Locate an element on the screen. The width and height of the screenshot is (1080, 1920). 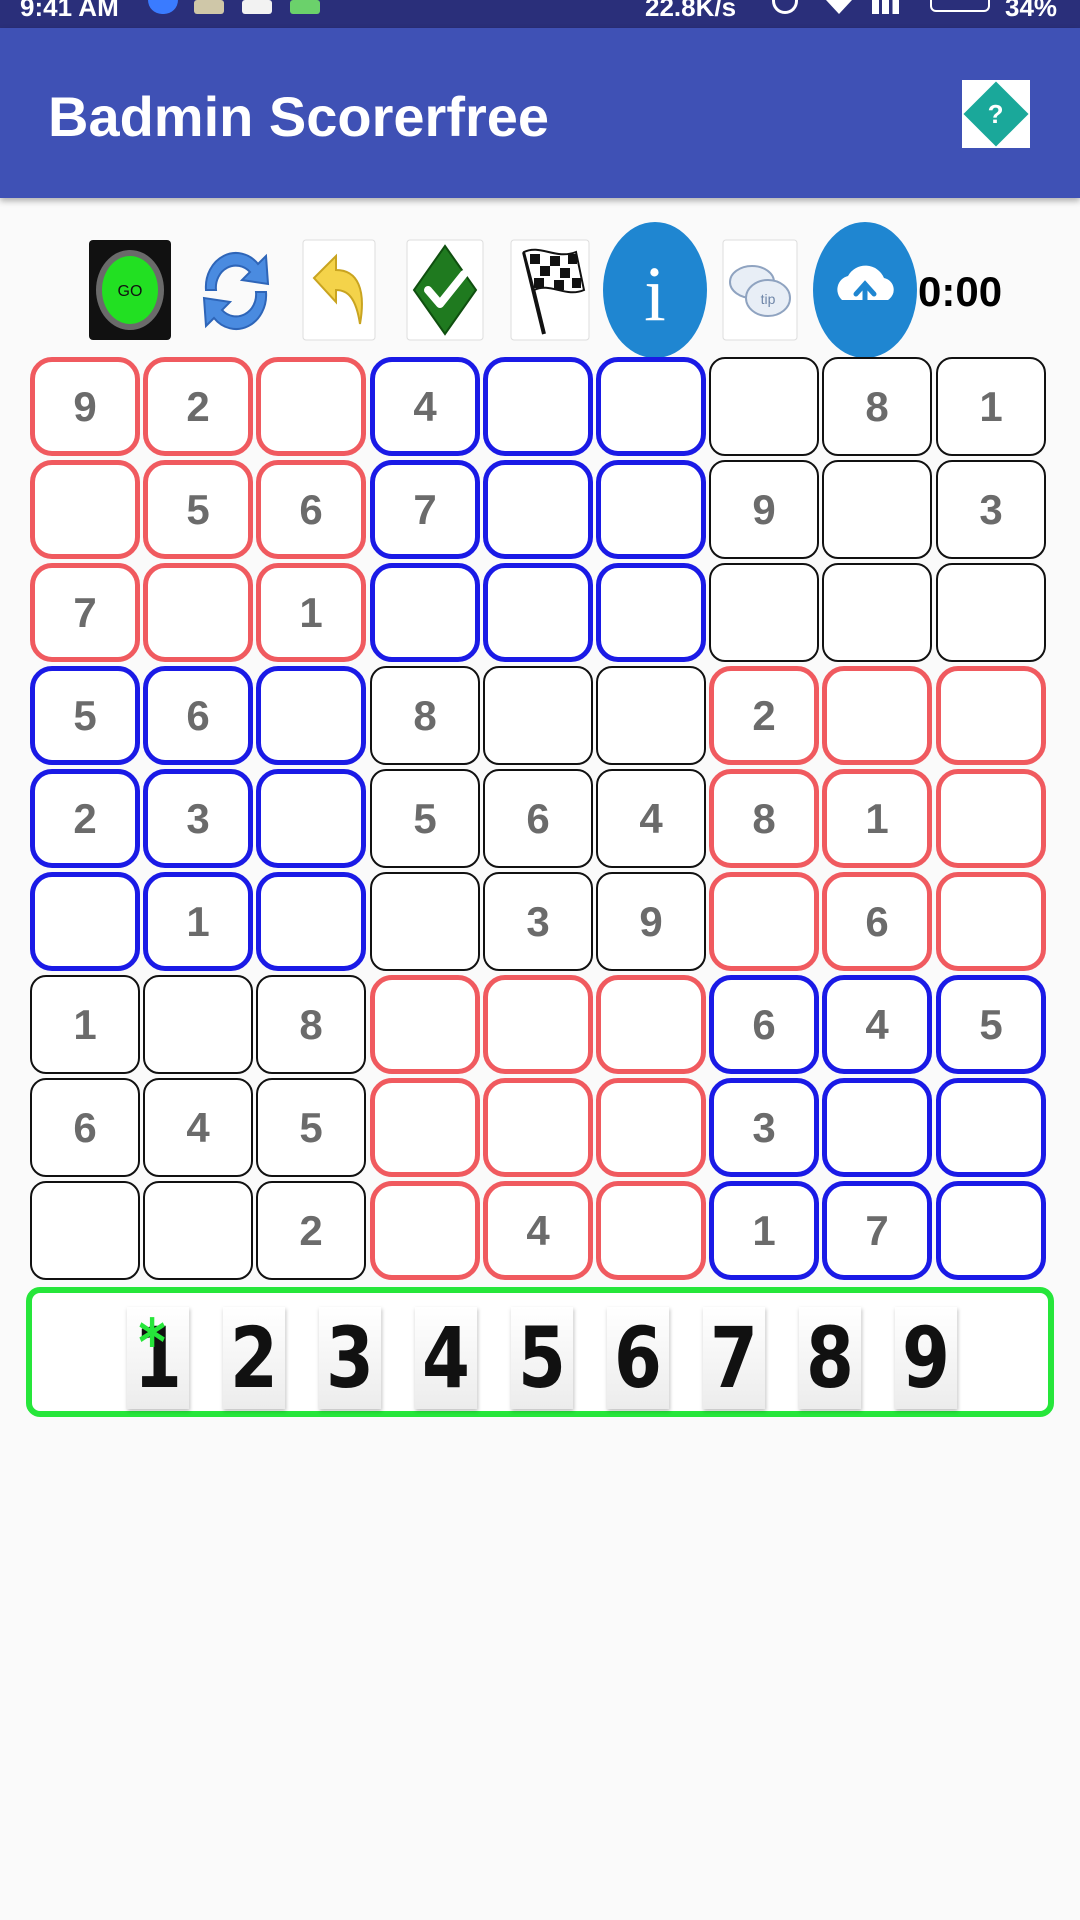
number-key: 6 is located at coordinates (638, 1358).